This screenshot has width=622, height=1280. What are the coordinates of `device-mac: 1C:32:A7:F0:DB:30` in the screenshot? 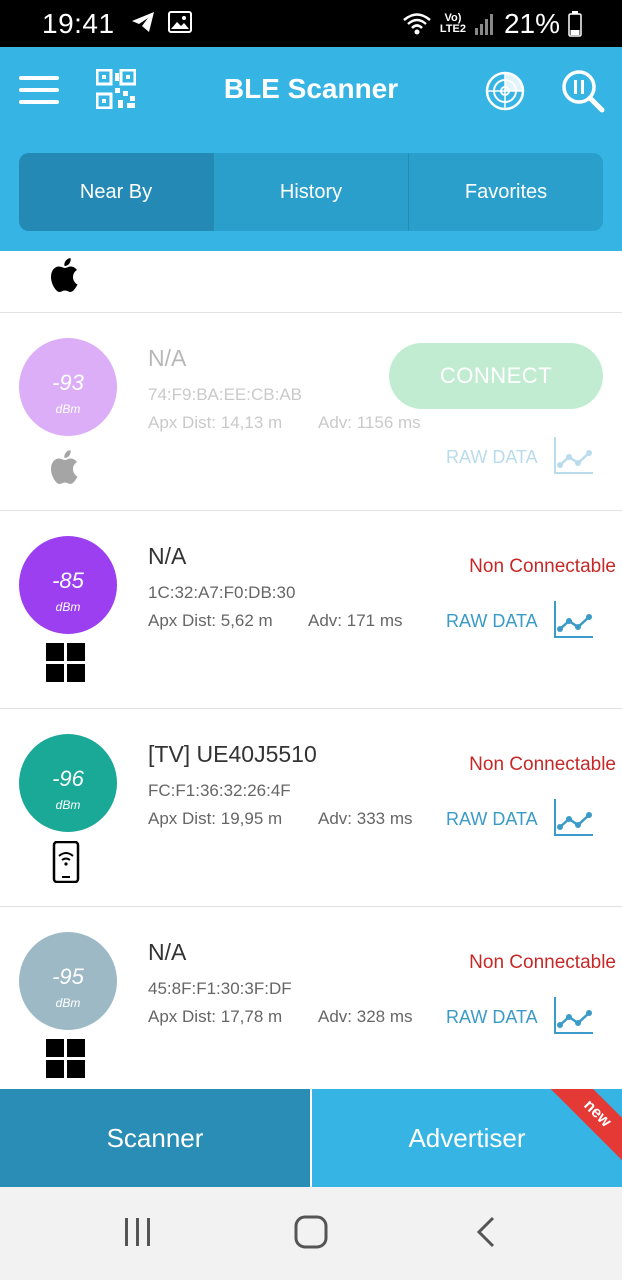 It's located at (222, 592).